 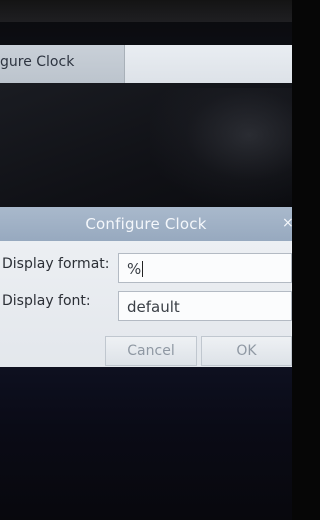 I want to click on display-format-label: Display format:, so click(x=56, y=264).